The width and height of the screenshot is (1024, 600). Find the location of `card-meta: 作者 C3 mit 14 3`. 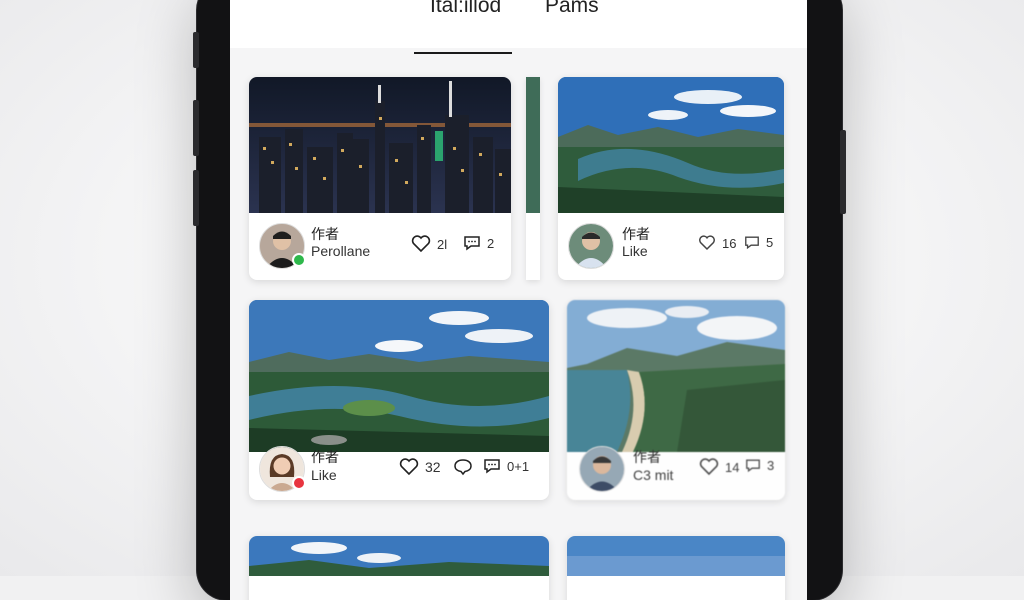

card-meta: 作者 C3 mit 14 3 is located at coordinates (676, 473).